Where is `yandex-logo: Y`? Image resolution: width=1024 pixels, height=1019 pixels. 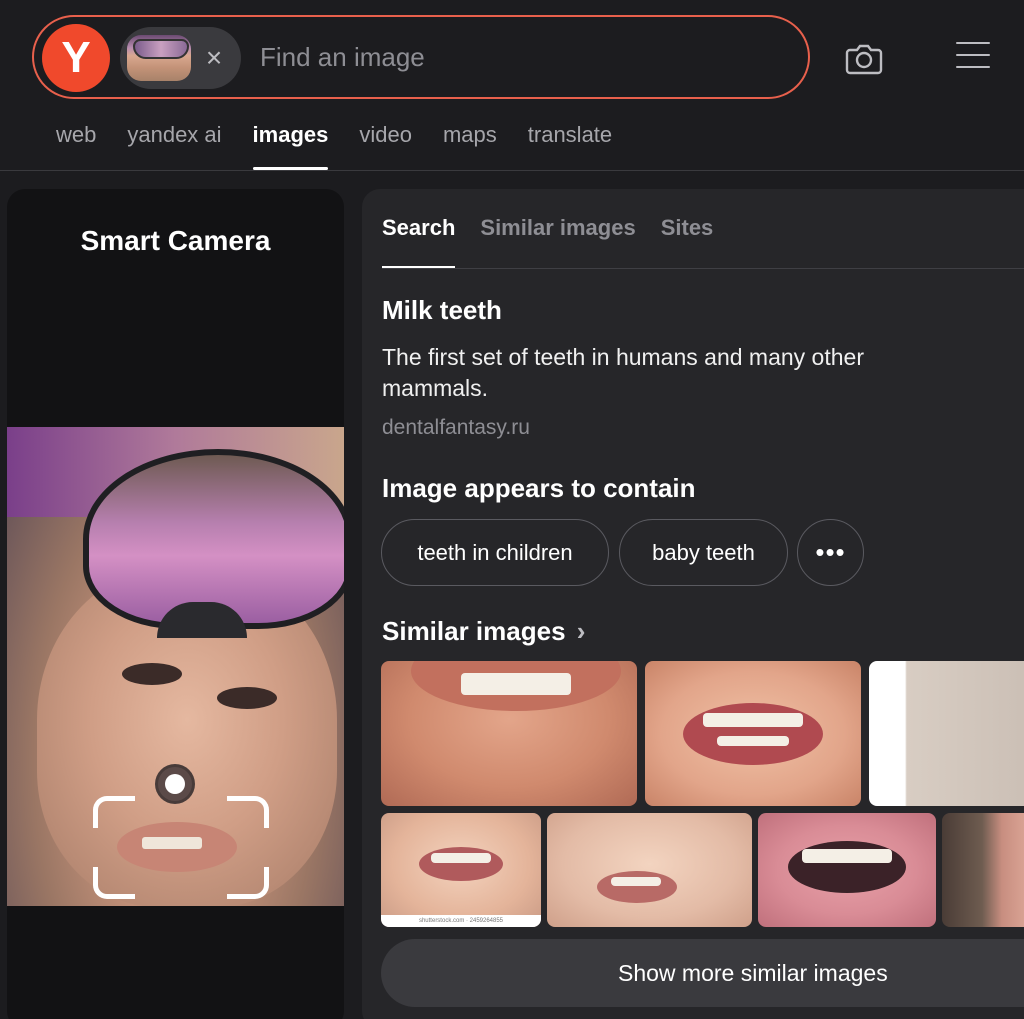 yandex-logo: Y is located at coordinates (76, 58).